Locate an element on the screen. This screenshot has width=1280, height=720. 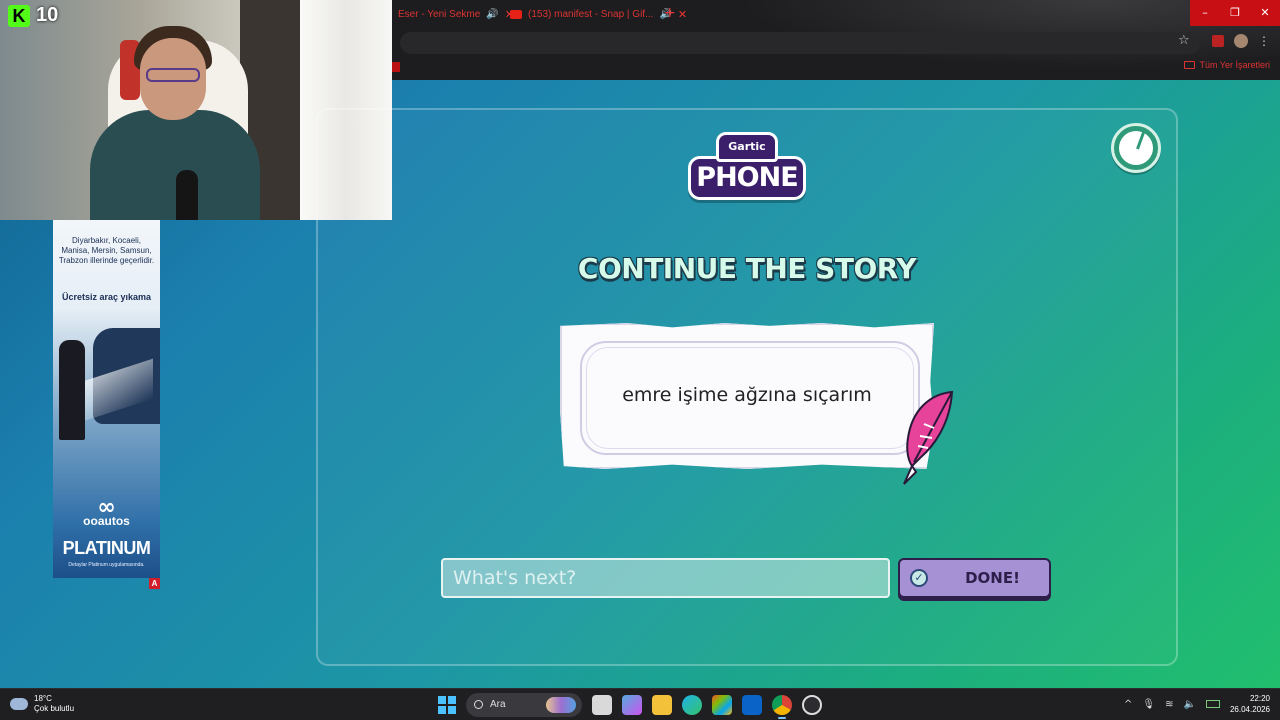
story-text: emre işime ağzına sıçarım is located at coordinates (747, 395).